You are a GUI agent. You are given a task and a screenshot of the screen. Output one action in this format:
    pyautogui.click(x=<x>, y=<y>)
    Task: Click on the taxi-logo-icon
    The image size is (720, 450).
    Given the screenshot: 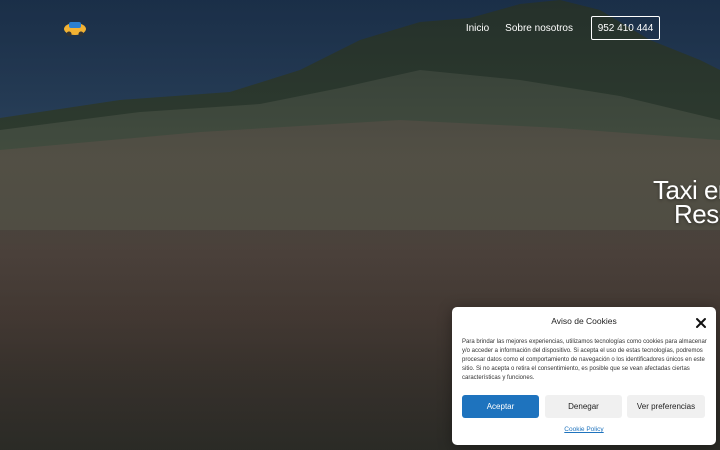 What is the action you would take?
    pyautogui.click(x=75, y=27)
    